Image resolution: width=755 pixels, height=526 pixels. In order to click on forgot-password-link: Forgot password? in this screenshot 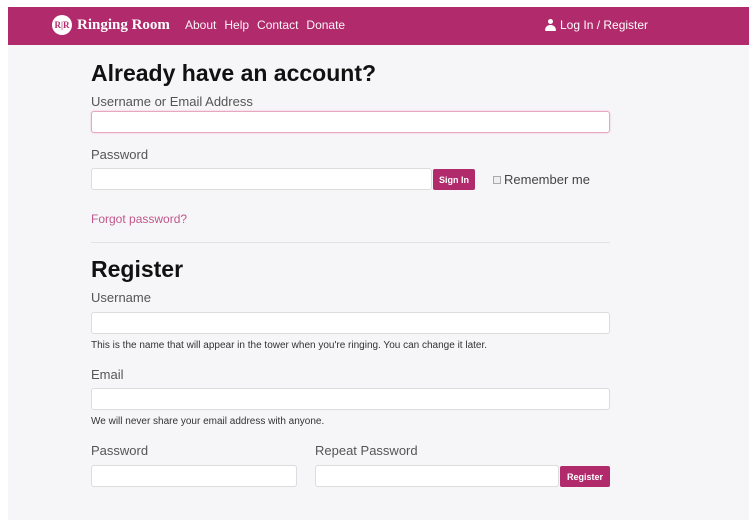, I will do `click(139, 219)`.